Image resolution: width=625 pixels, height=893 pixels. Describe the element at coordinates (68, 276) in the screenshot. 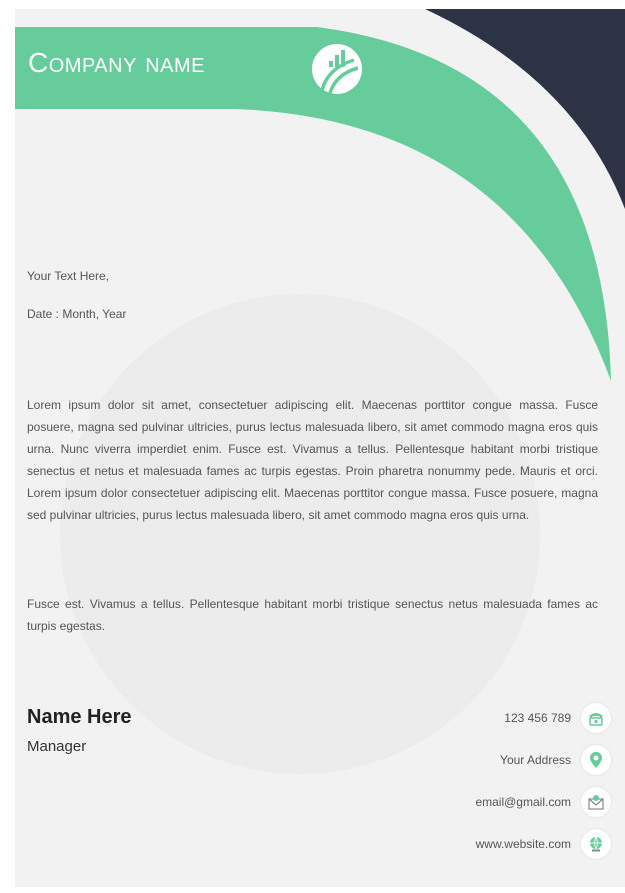

I see `greeting-text: Your Text Here,` at that location.